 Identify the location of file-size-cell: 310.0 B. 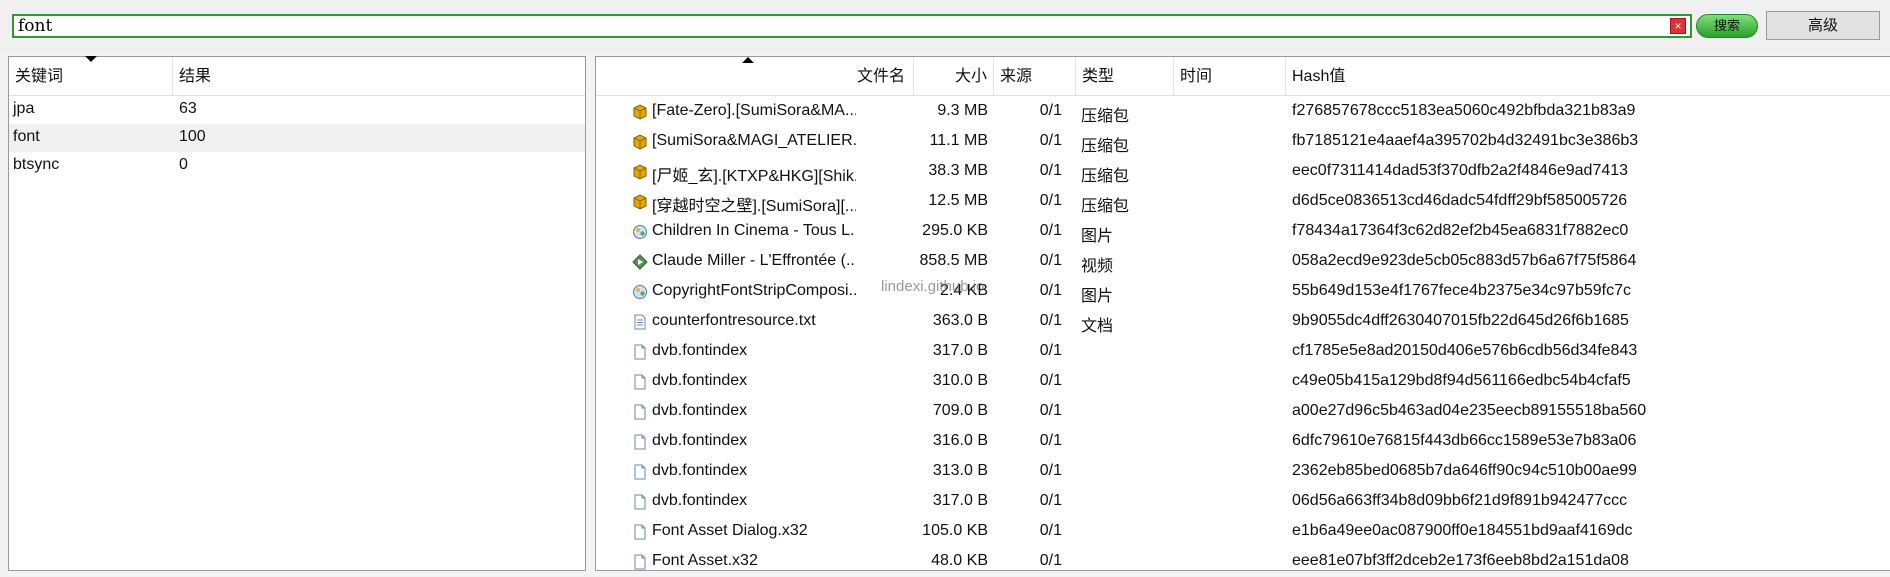
(960, 380).